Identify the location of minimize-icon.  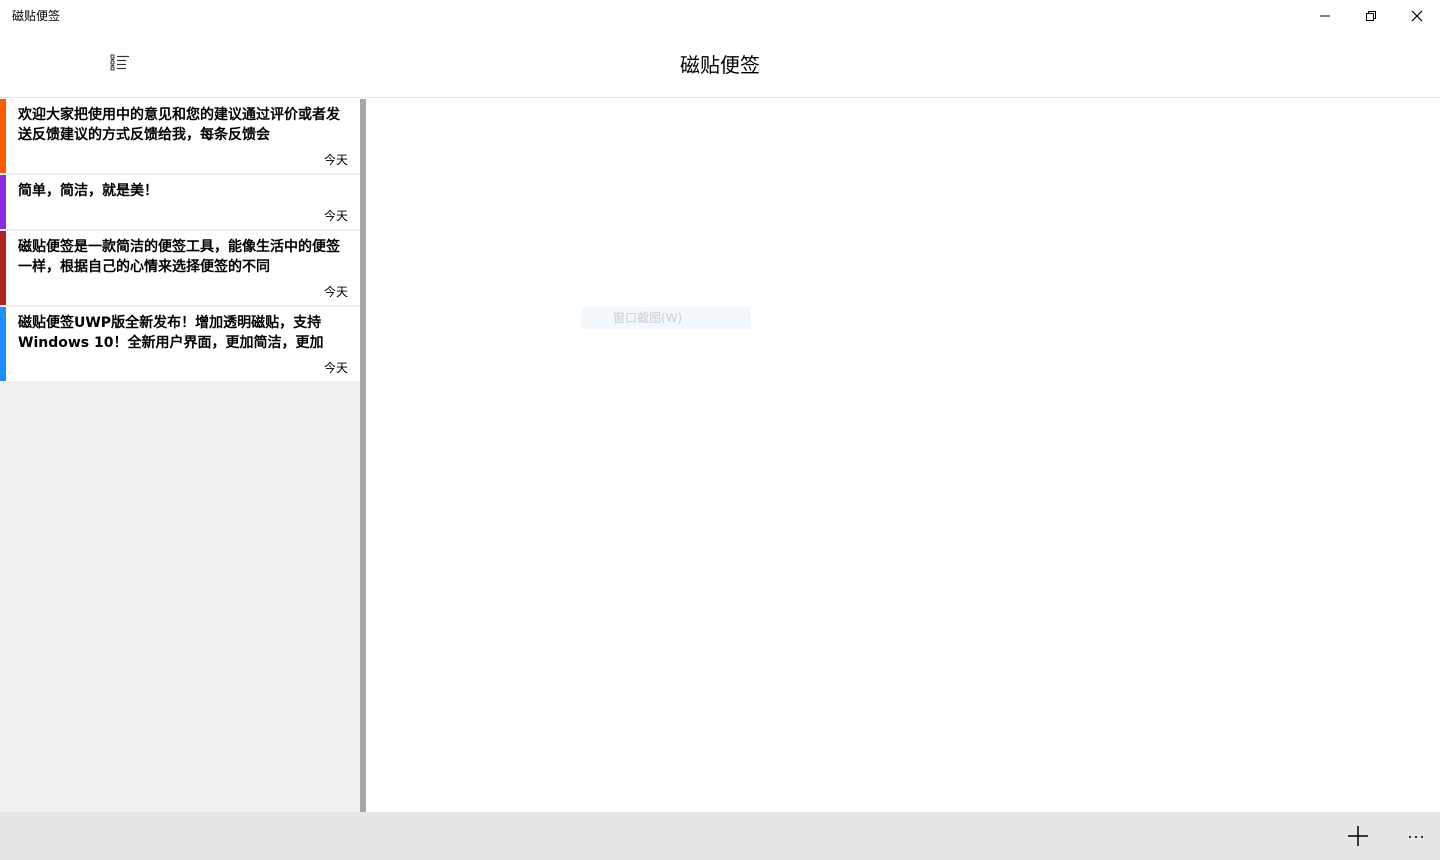
(1325, 16).